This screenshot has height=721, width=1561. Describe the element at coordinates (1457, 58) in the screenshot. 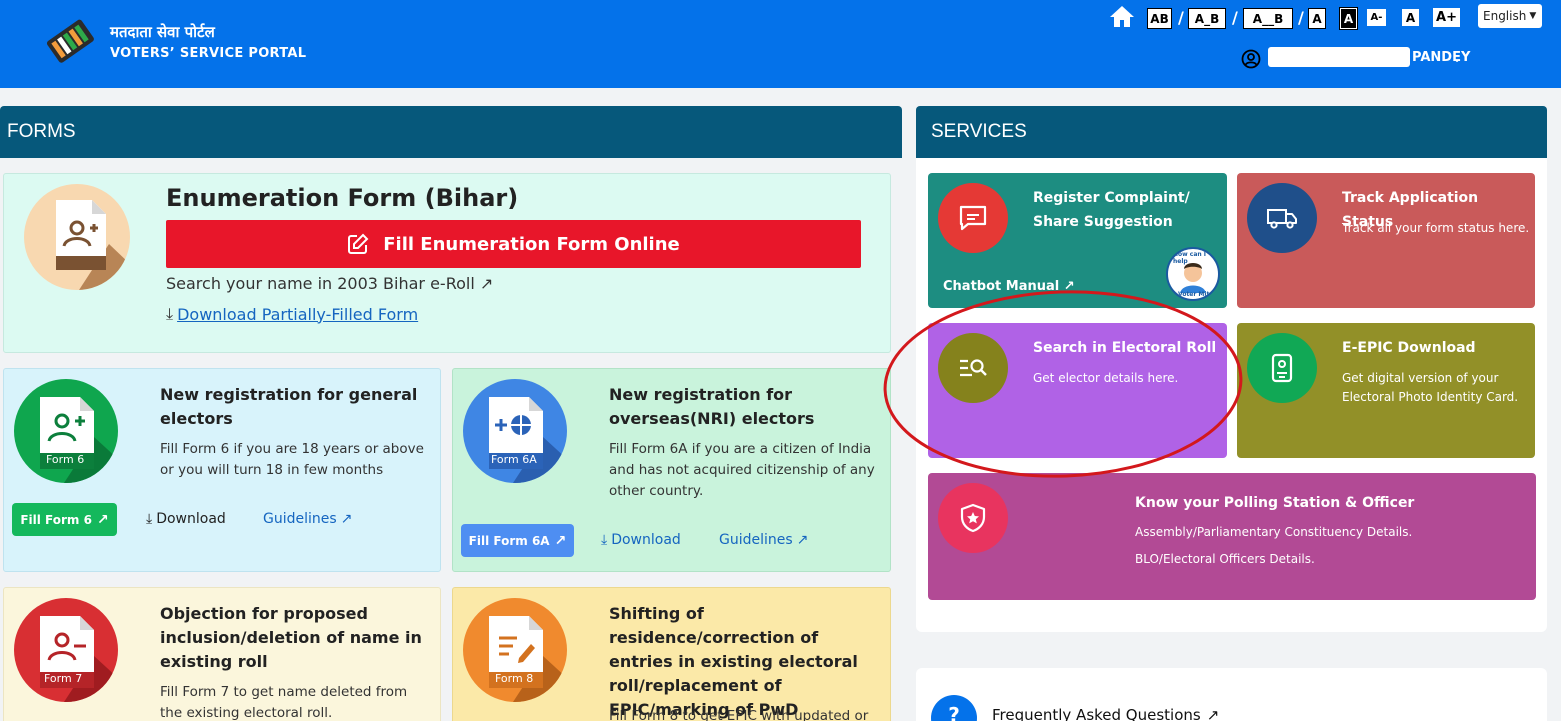

I see `chevron-down-icon: ⌄` at that location.